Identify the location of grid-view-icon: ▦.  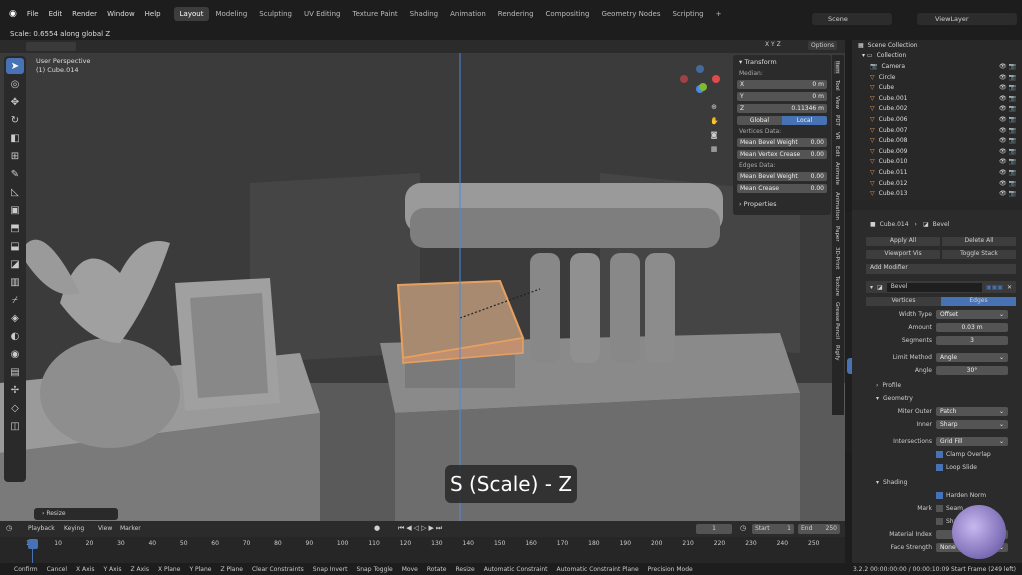
(714, 149).